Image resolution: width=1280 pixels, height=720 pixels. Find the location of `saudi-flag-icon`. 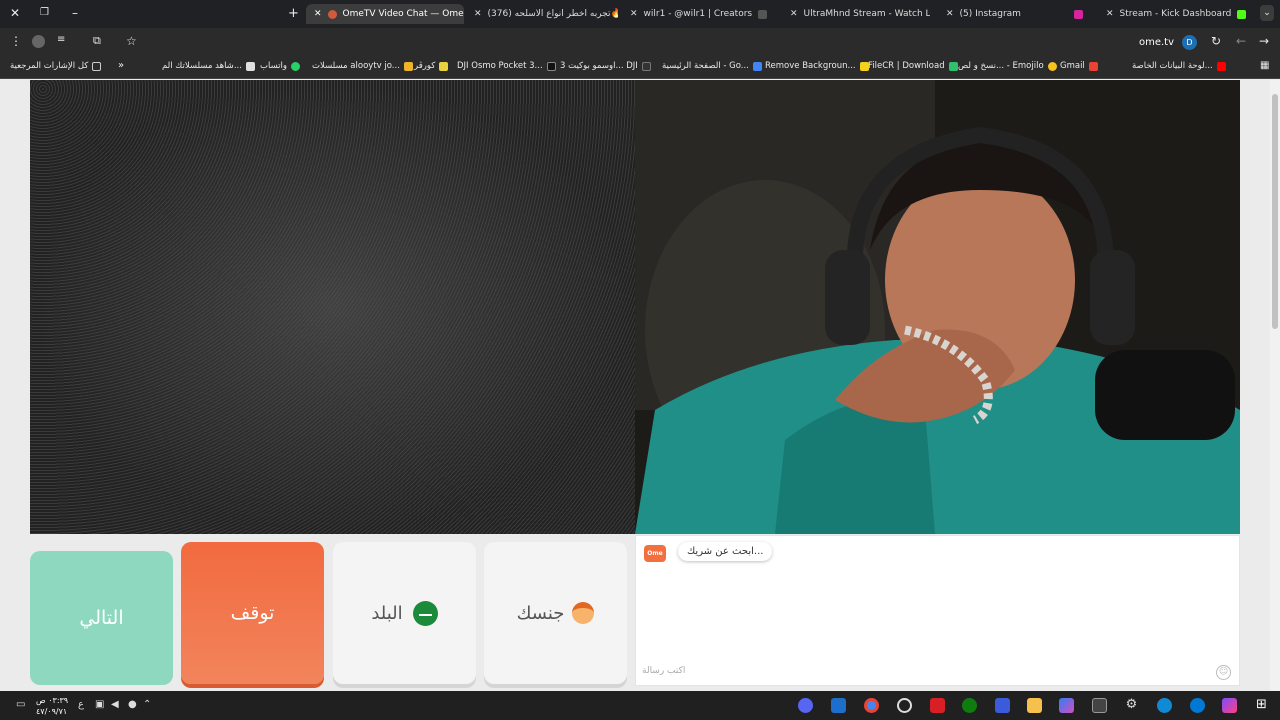

saudi-flag-icon is located at coordinates (425, 613).